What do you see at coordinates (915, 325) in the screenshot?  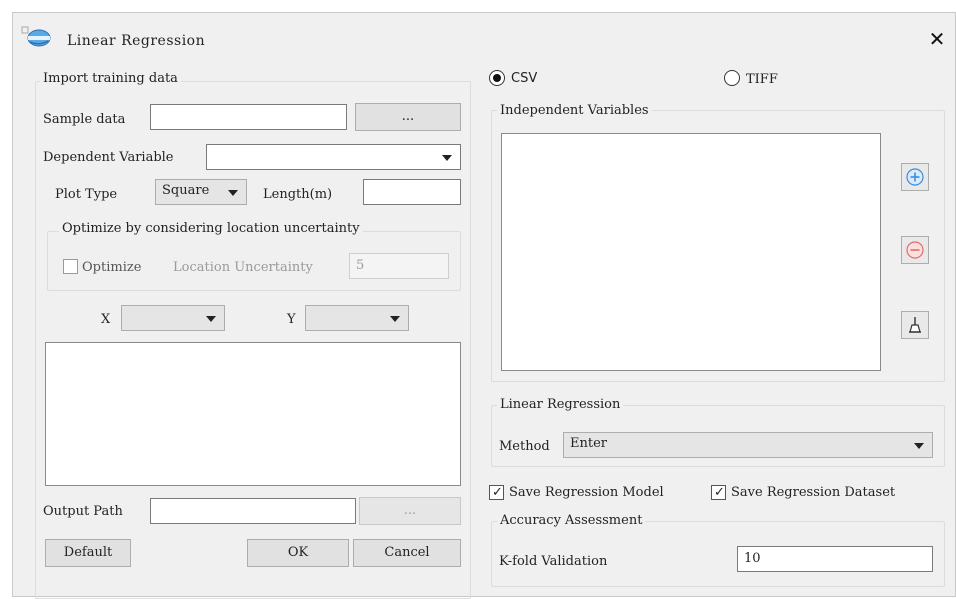 I see `broom-icon` at bounding box center [915, 325].